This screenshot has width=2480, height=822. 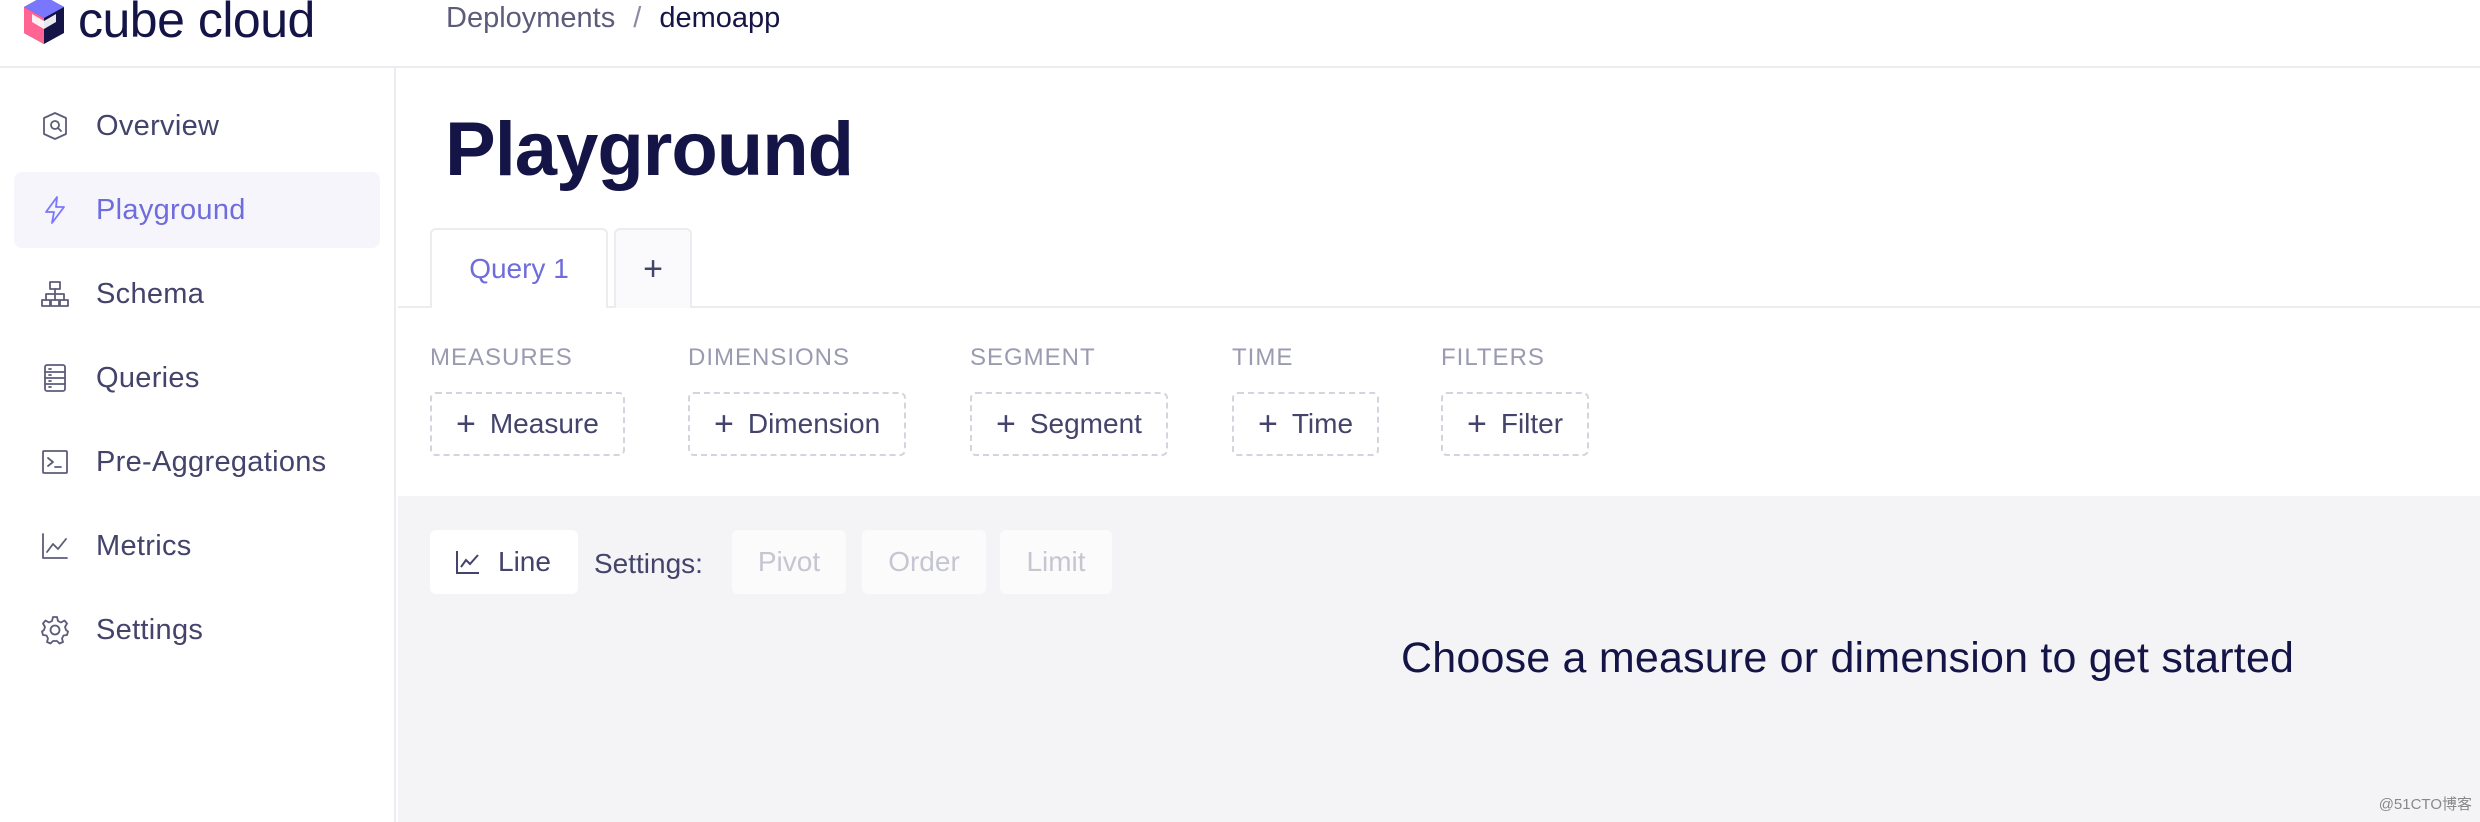 What do you see at coordinates (501, 357) in the screenshot?
I see `measures-label: MEASURES` at bounding box center [501, 357].